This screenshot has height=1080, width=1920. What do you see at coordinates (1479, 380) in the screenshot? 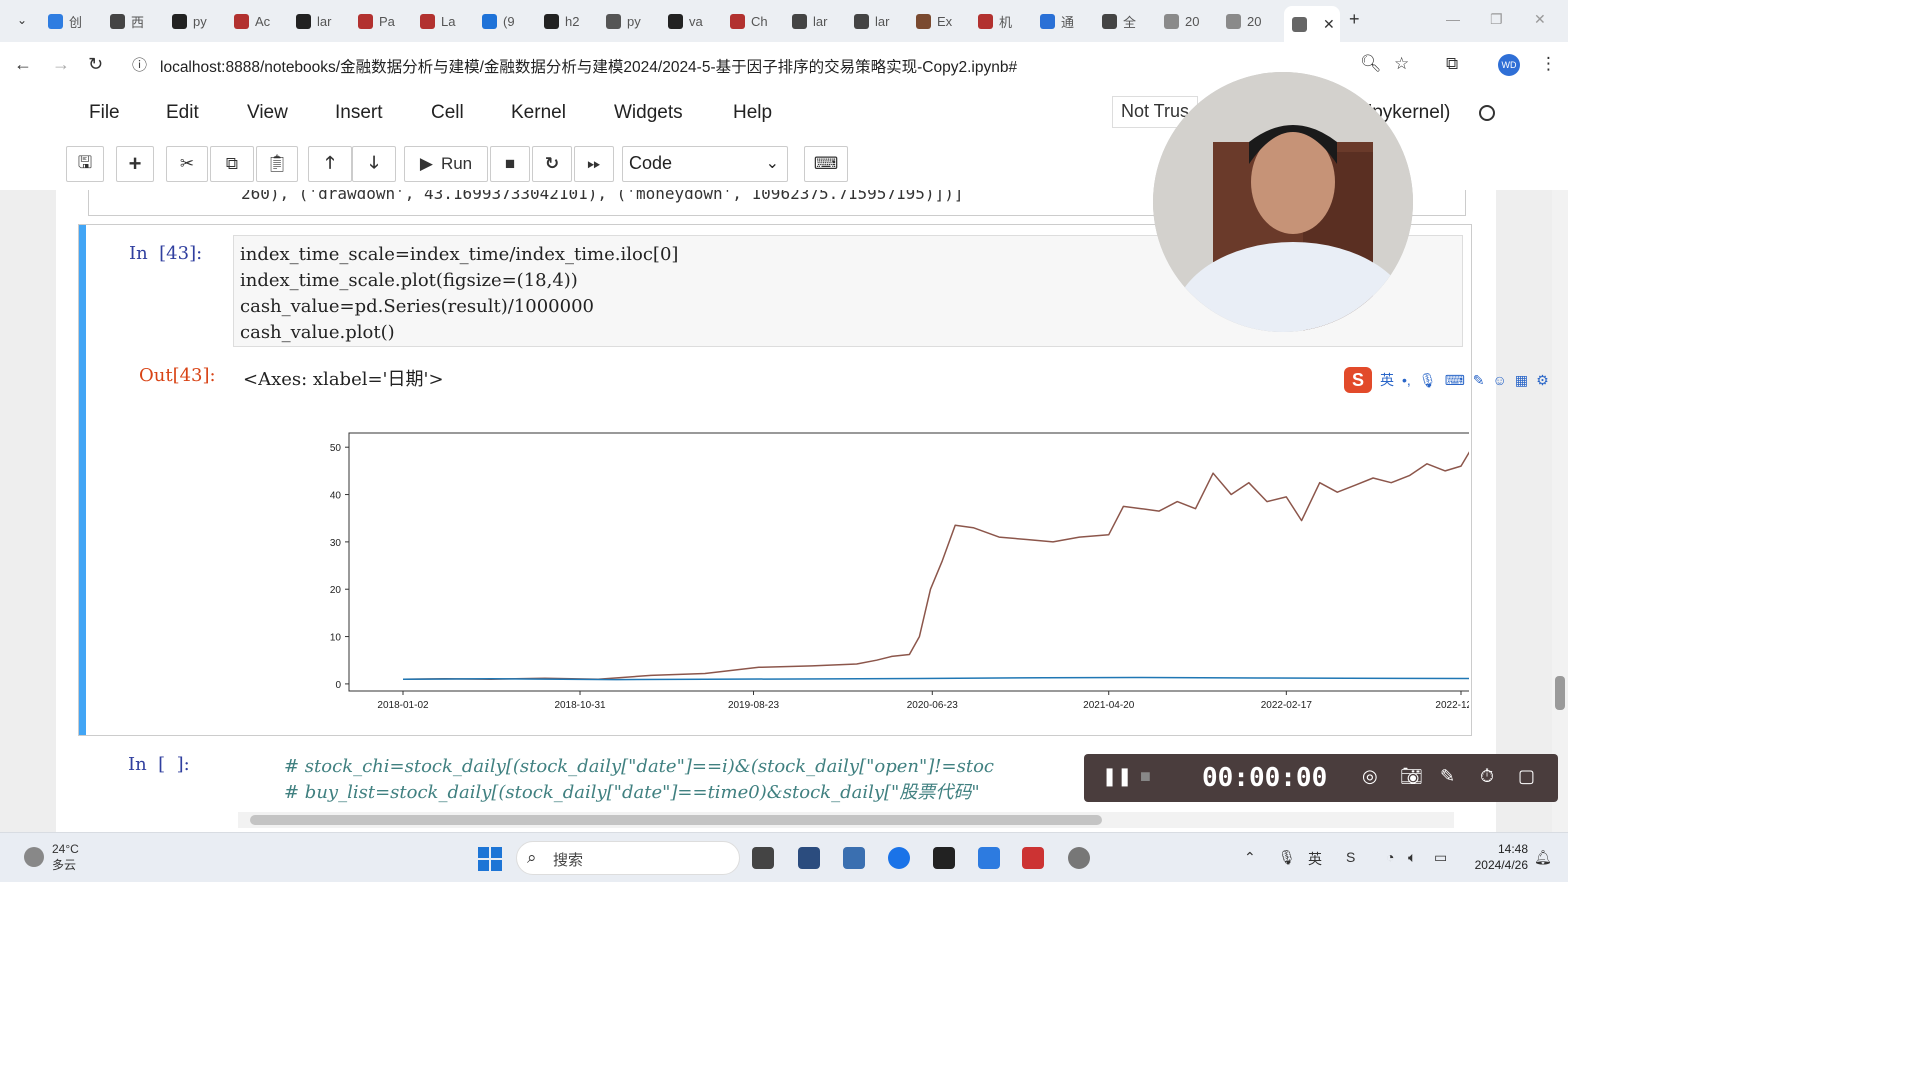
I see `skin-icon: ✎` at bounding box center [1479, 380].